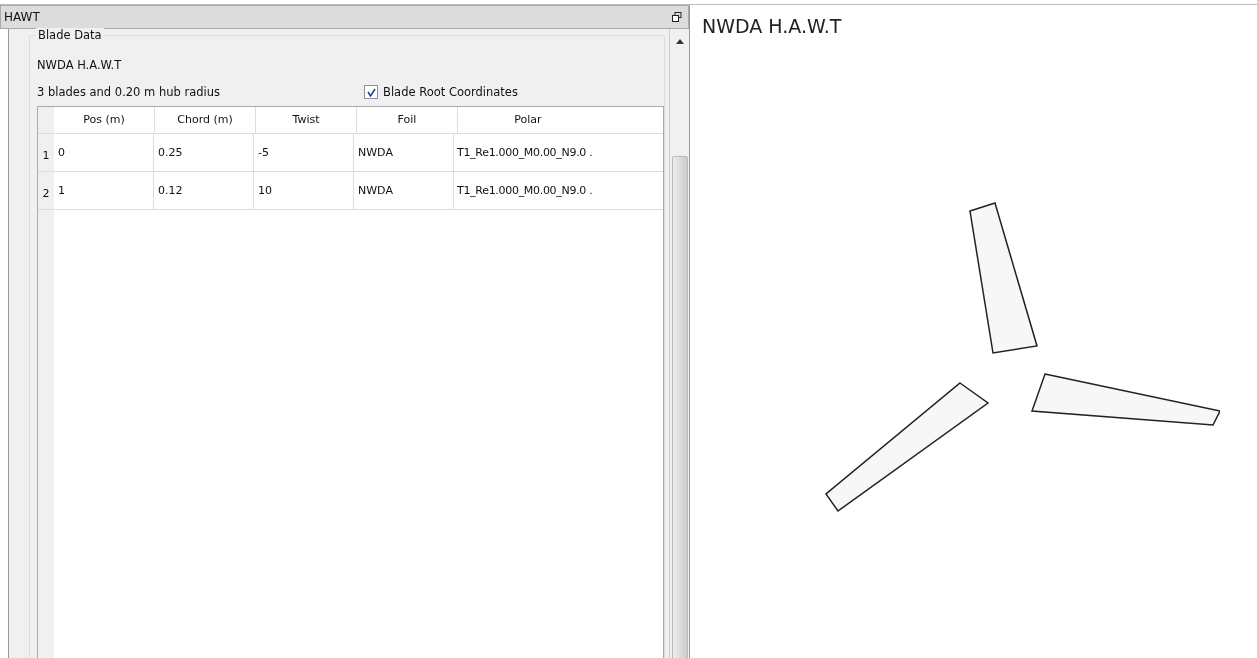 The image size is (1257, 658). I want to click on table-cell: 1, so click(104, 190).